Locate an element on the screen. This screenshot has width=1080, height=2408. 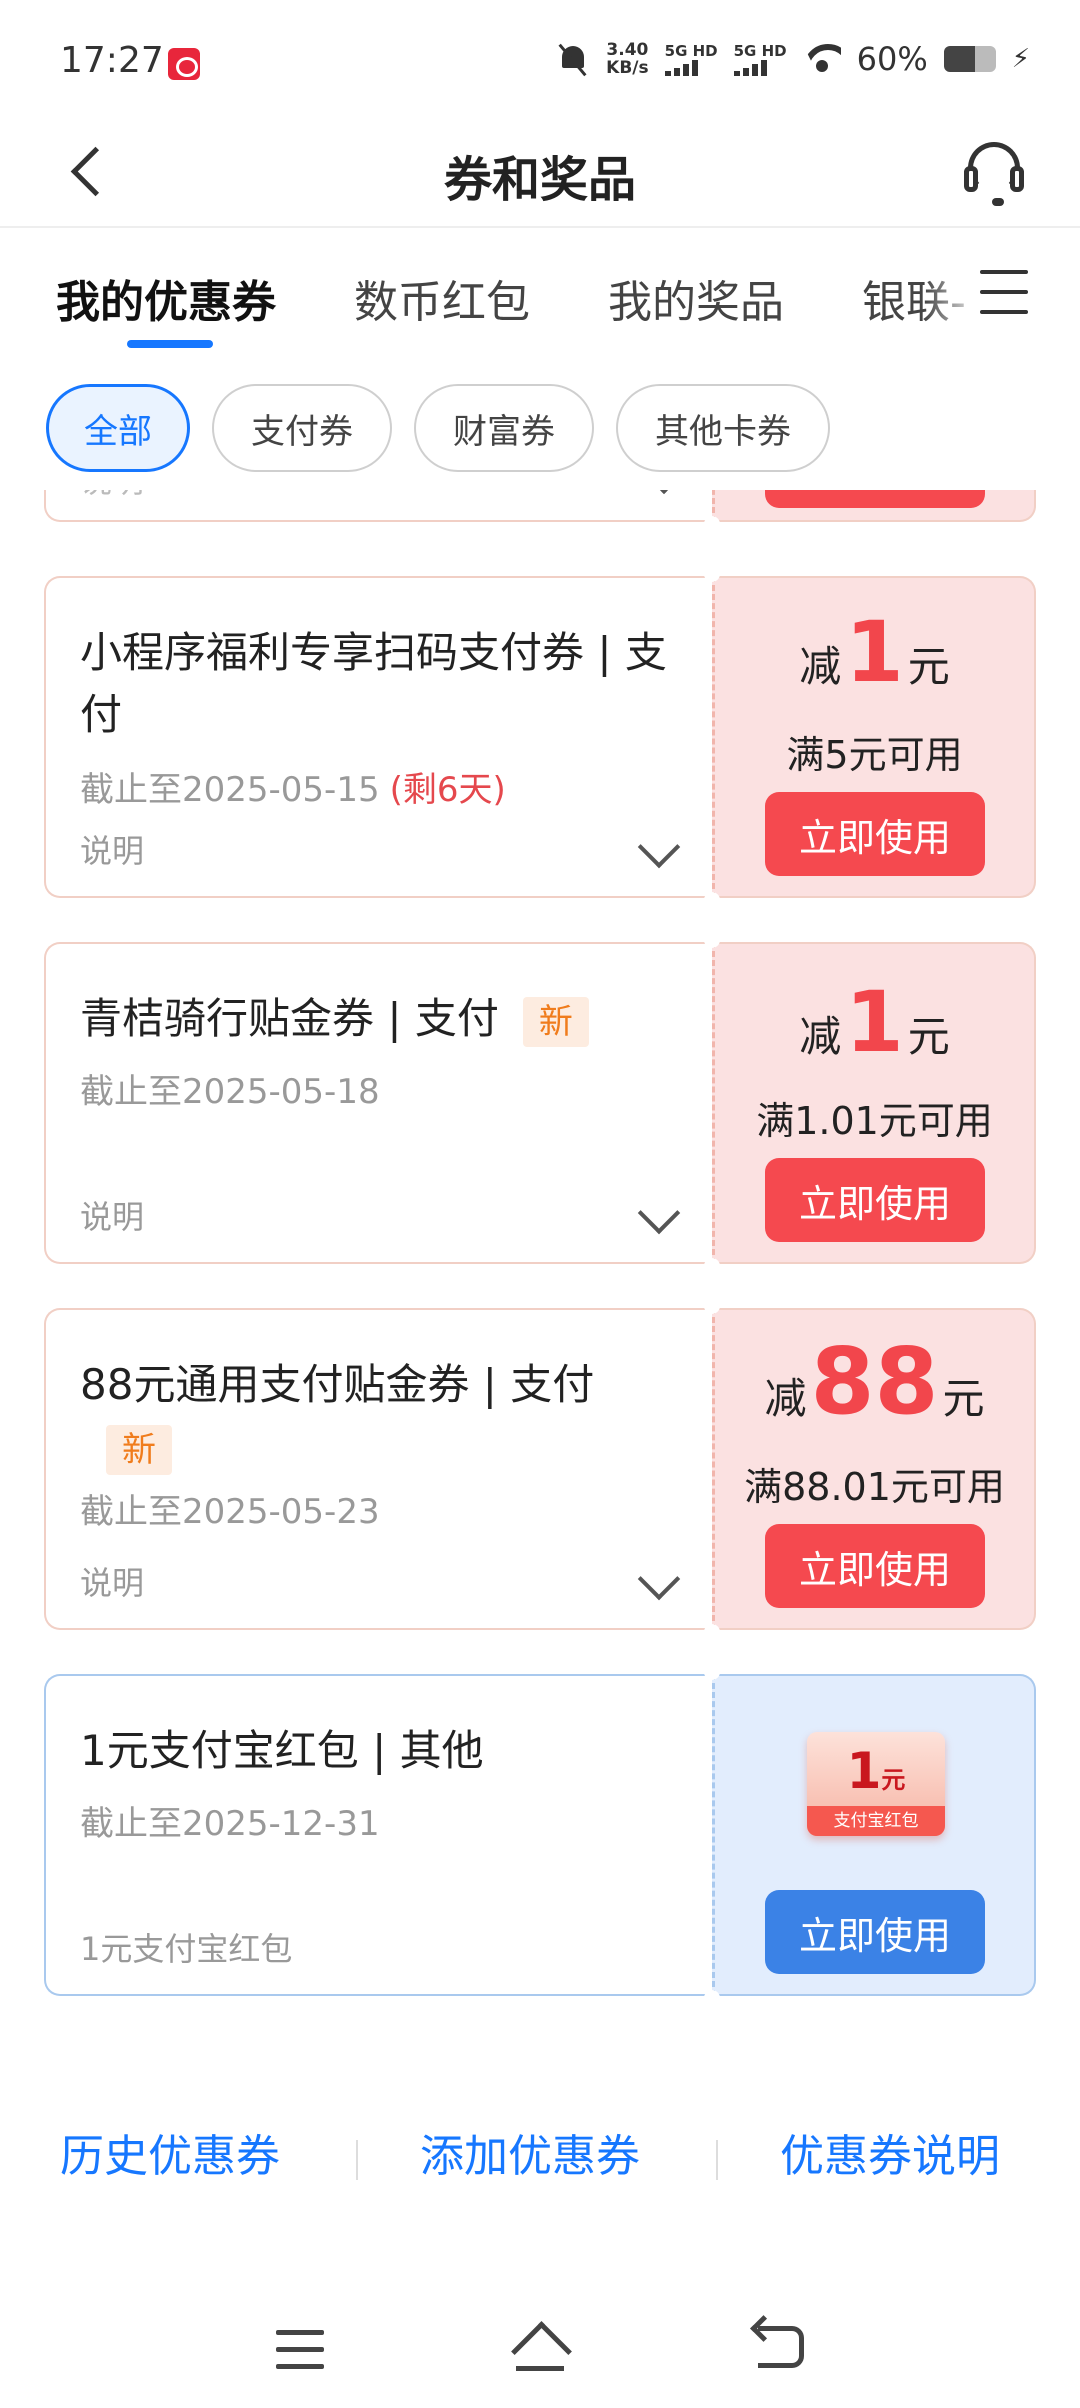
wifi-icon is located at coordinates (822, 59).